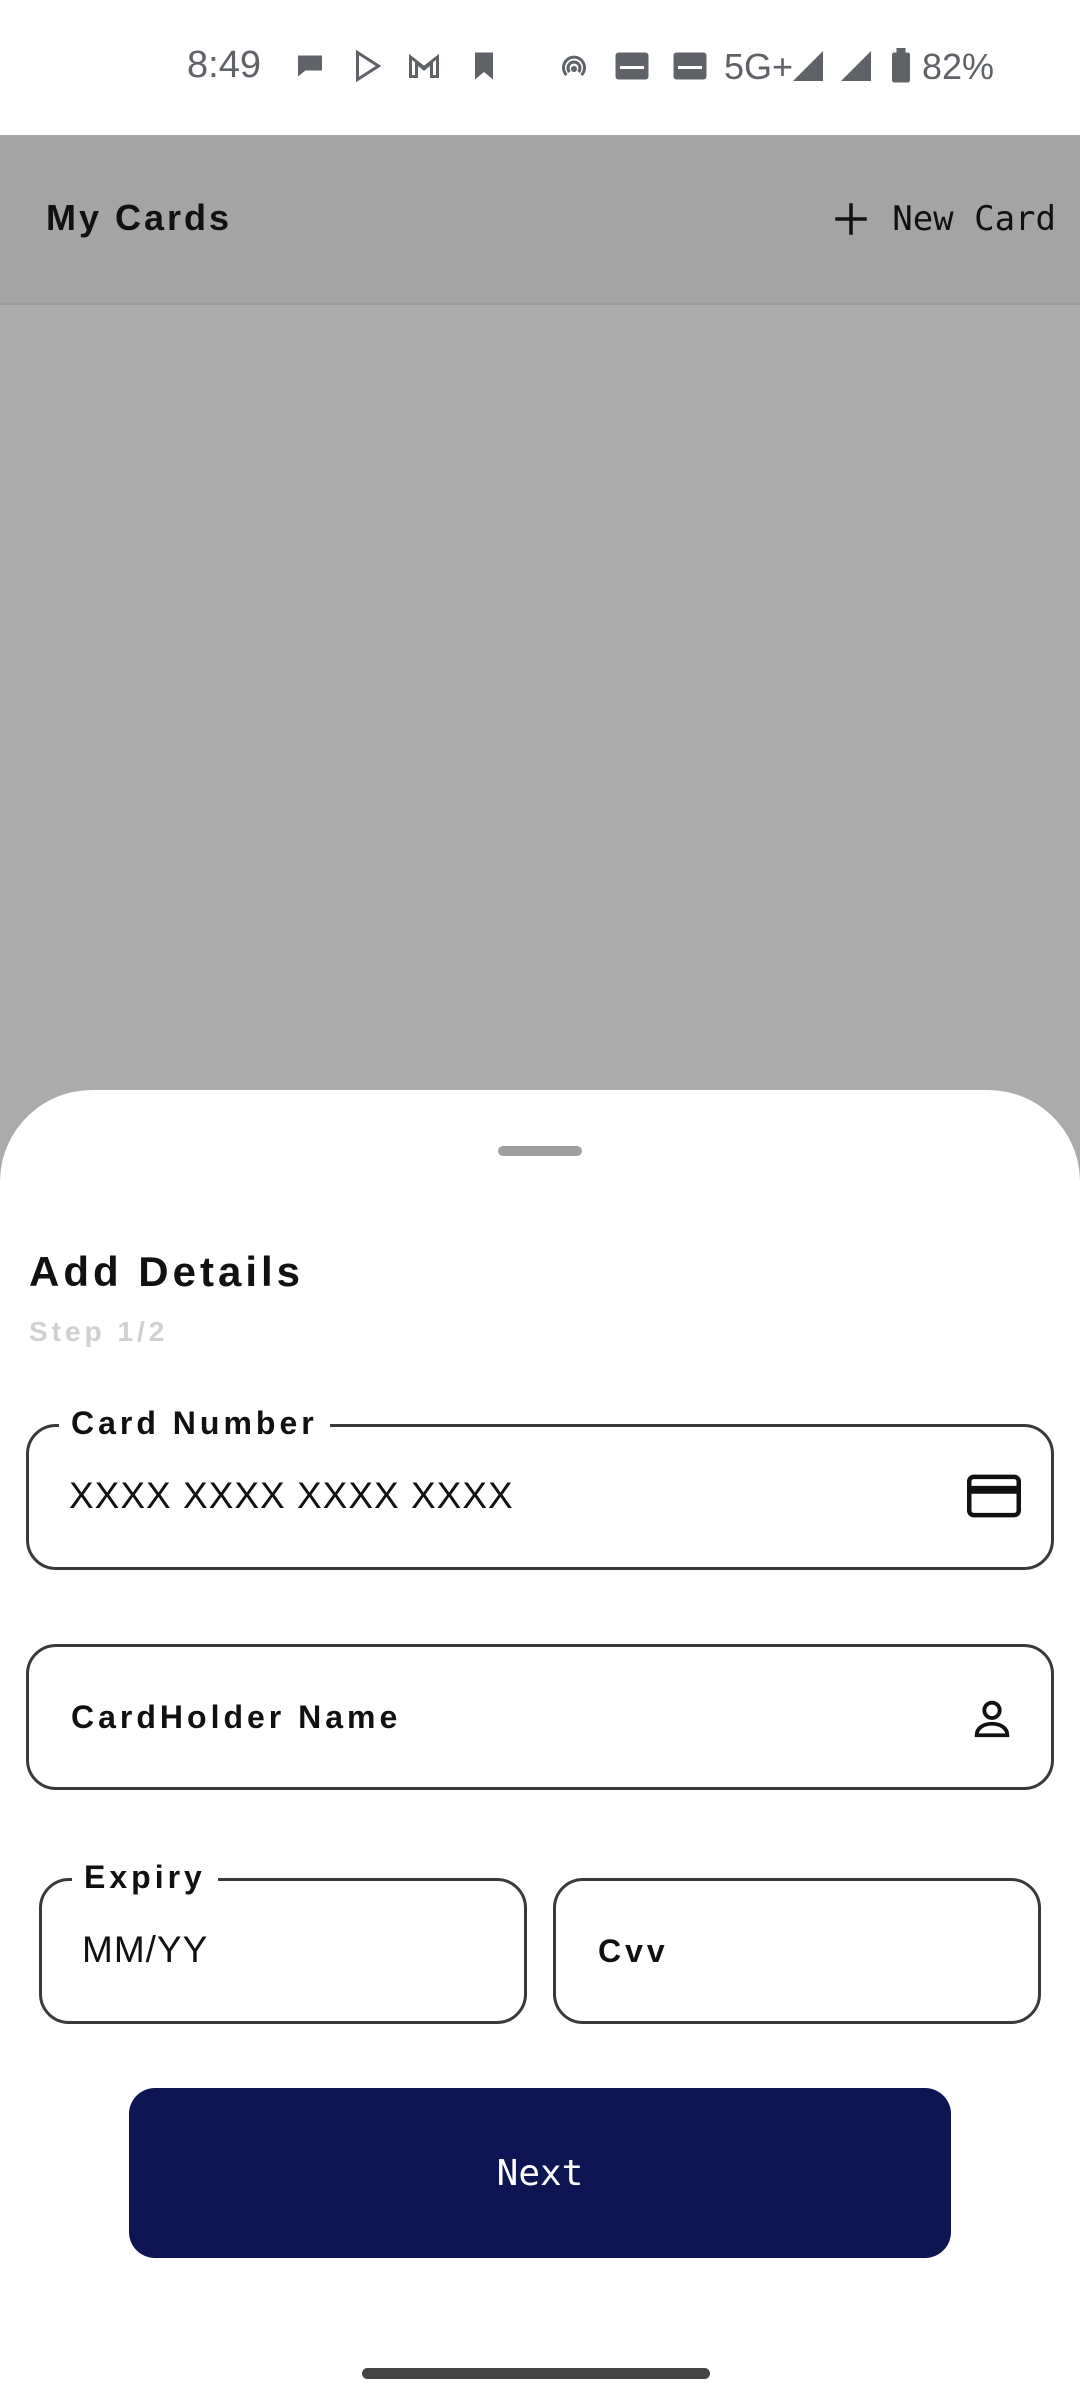 This screenshot has height=2400, width=1080. I want to click on bookmark-icon, so click(484, 66).